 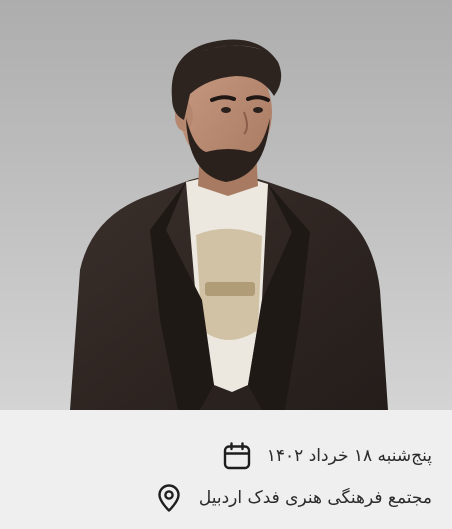 What do you see at coordinates (169, 498) in the screenshot?
I see `location-pin-icon` at bounding box center [169, 498].